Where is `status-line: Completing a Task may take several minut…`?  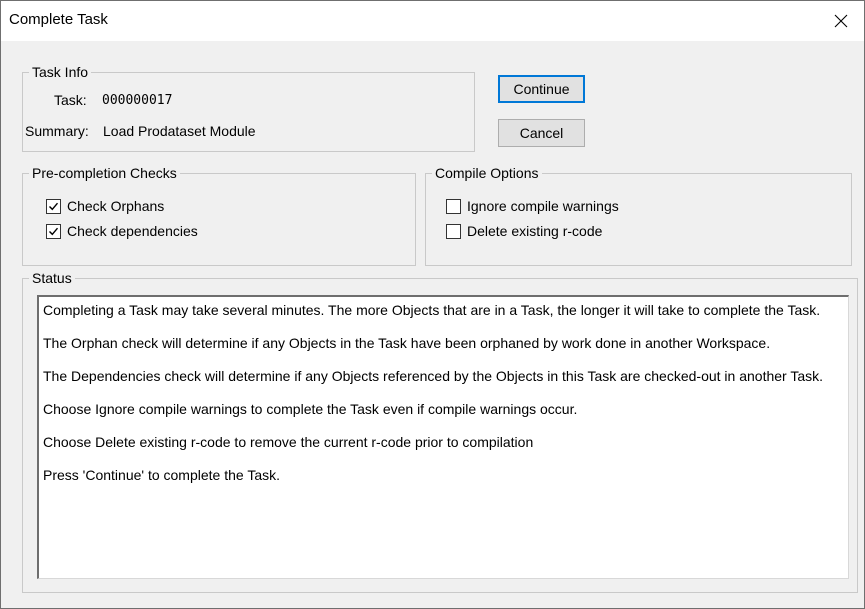
status-line: Completing a Task may take several minut… is located at coordinates (432, 310).